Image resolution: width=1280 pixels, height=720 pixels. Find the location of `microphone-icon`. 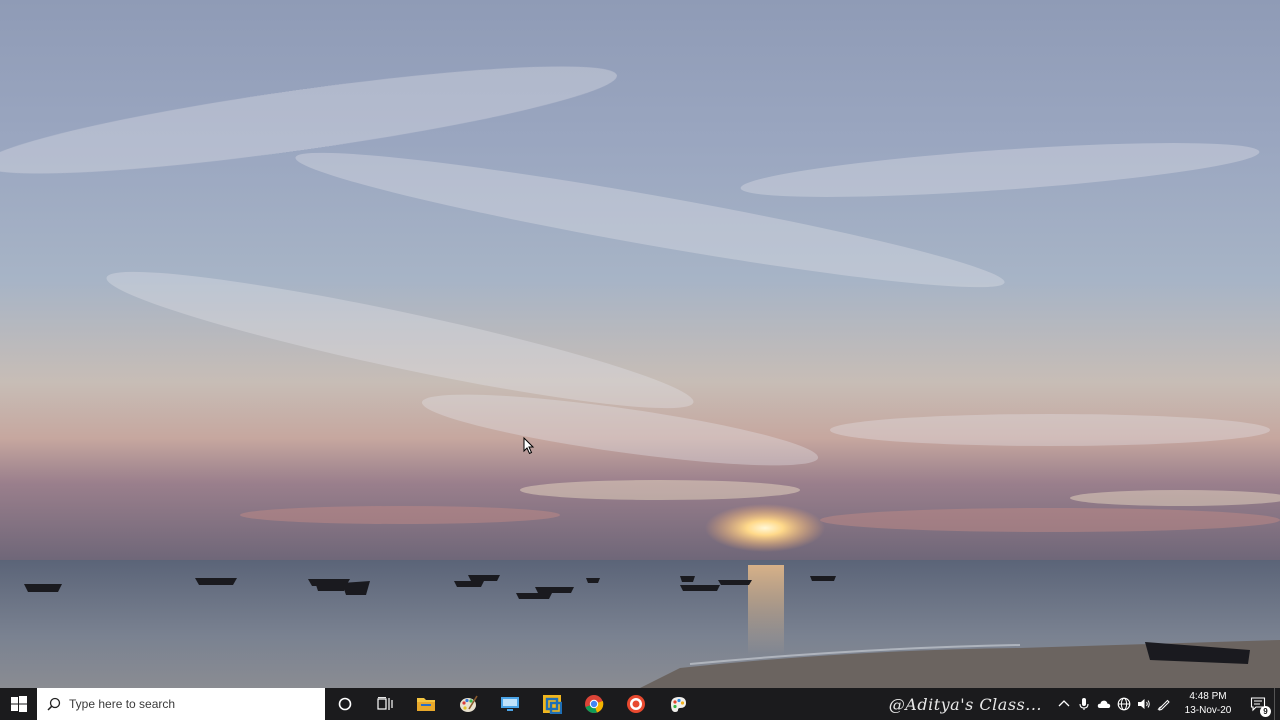

microphone-icon is located at coordinates (1084, 704).